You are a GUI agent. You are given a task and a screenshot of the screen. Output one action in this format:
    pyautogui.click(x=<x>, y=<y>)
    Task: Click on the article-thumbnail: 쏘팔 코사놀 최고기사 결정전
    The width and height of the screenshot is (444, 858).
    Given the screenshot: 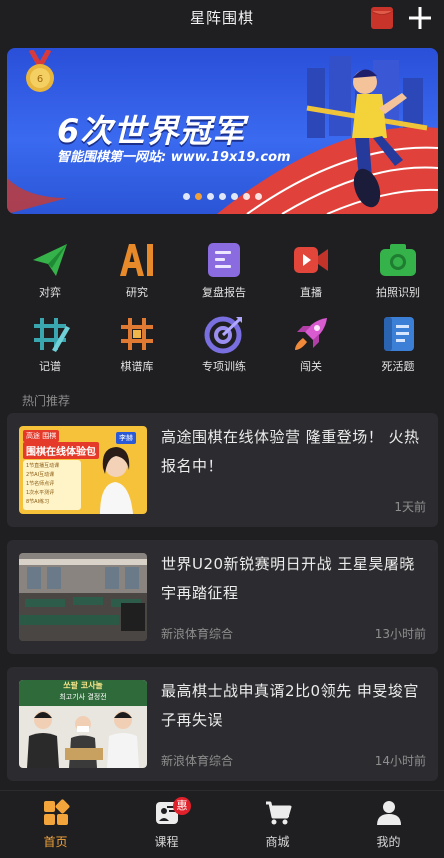 What is the action you would take?
    pyautogui.click(x=83, y=724)
    